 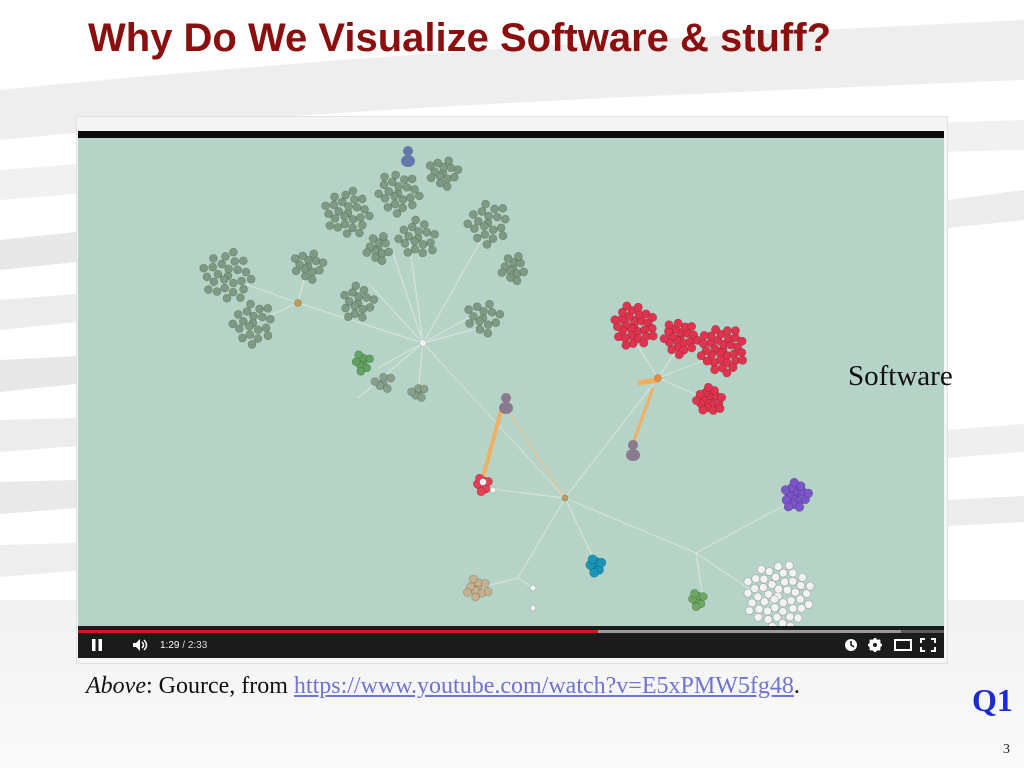 What do you see at coordinates (197, 645) in the screenshot?
I see `duration: 2:33` at bounding box center [197, 645].